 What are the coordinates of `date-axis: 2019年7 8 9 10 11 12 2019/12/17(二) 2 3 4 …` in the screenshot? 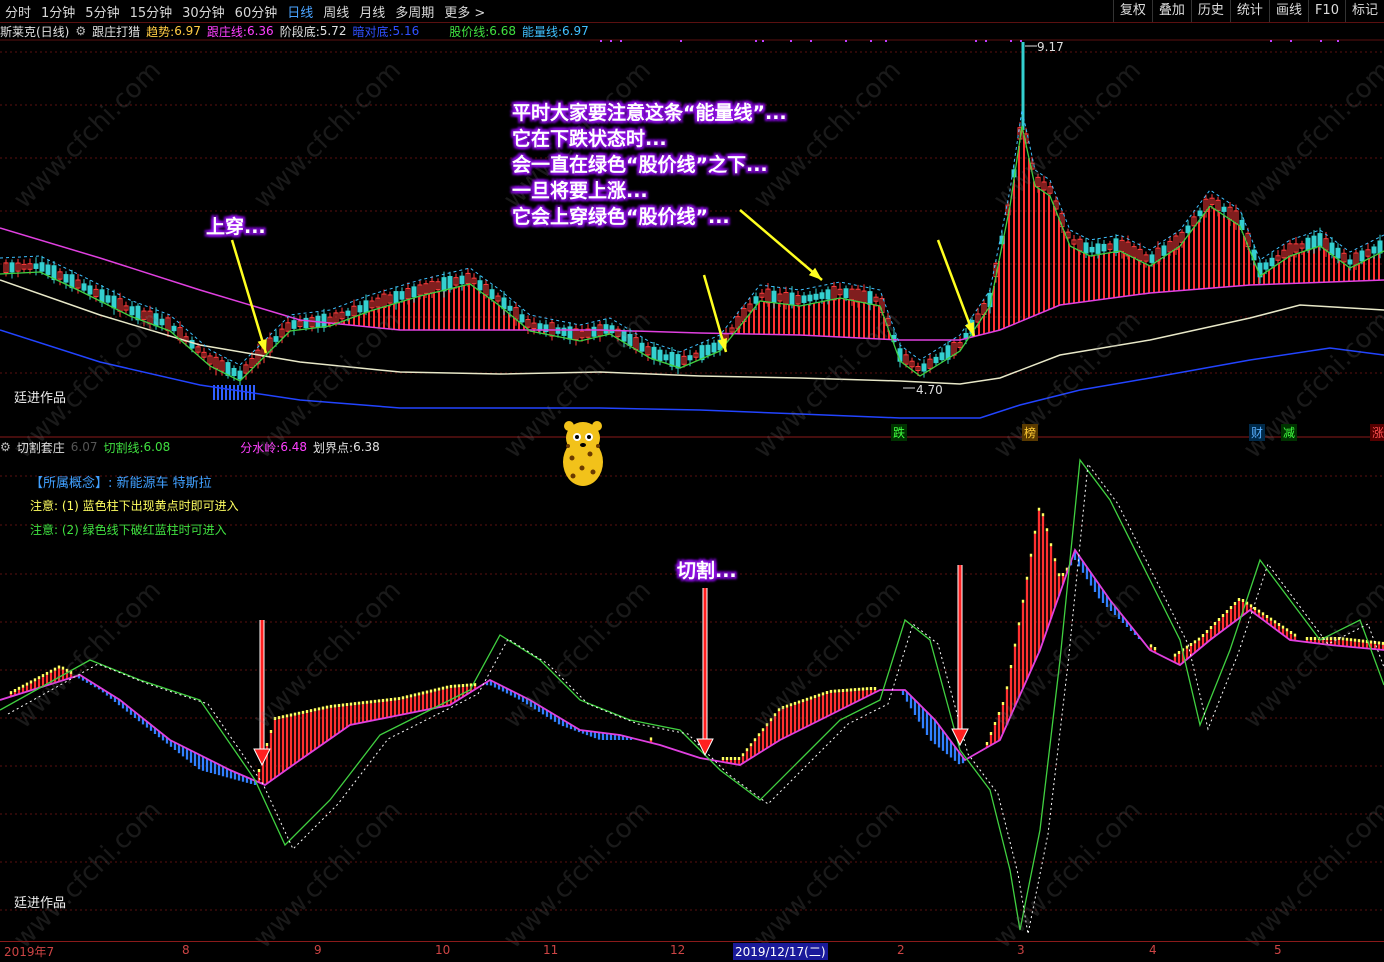 It's located at (692, 951).